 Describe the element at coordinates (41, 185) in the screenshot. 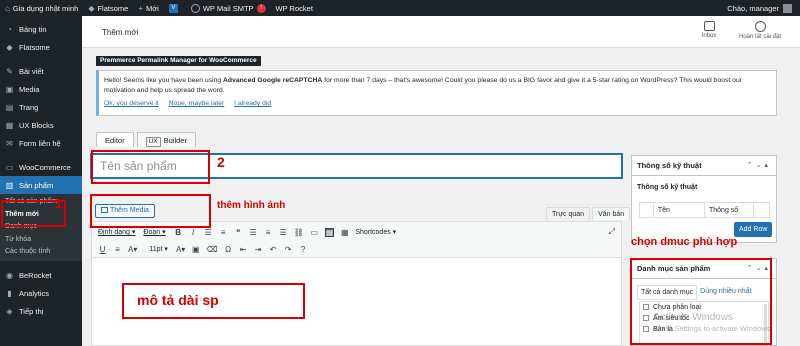

I see `sidebar-item-products: ▥ Sản phẩm` at that location.